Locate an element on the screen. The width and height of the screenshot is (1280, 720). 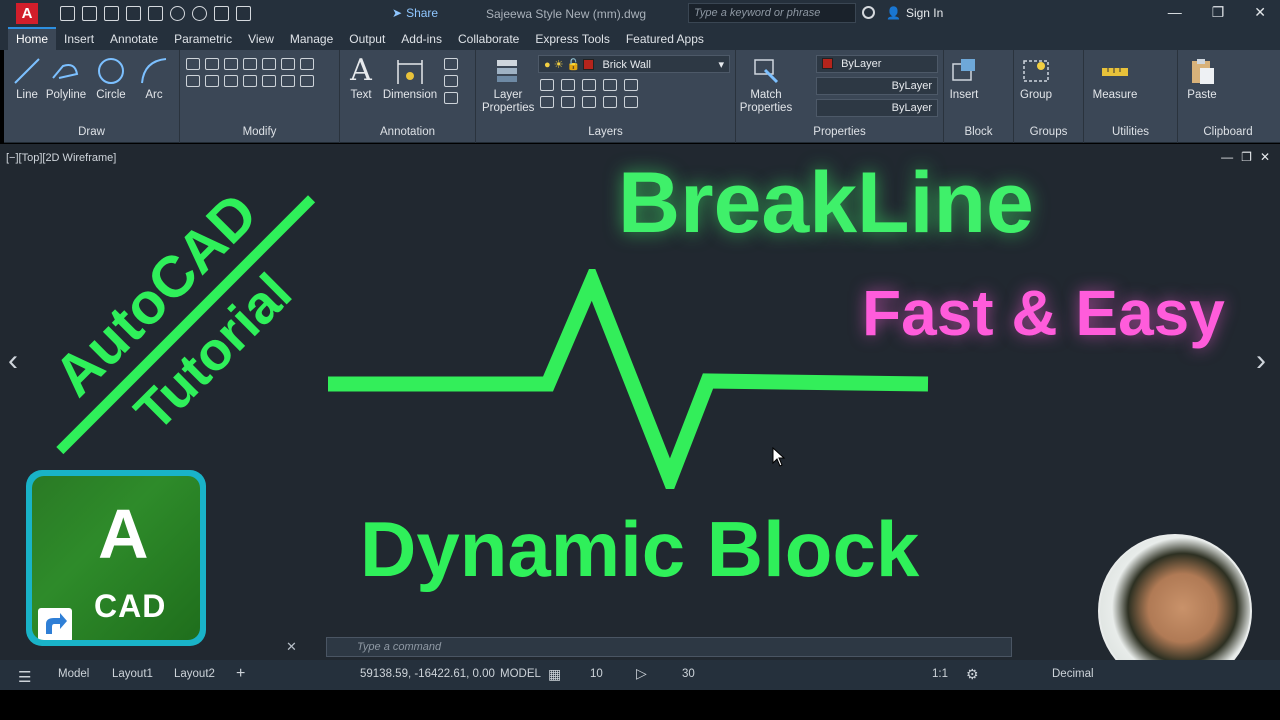
trim-icon is located at coordinates (250, 64).